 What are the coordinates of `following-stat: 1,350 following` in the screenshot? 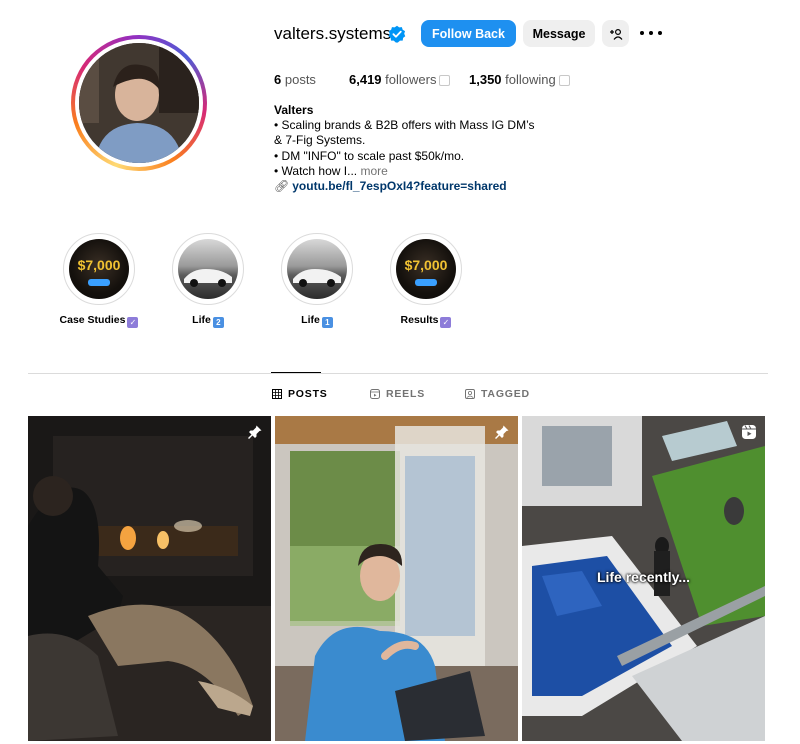 It's located at (519, 79).